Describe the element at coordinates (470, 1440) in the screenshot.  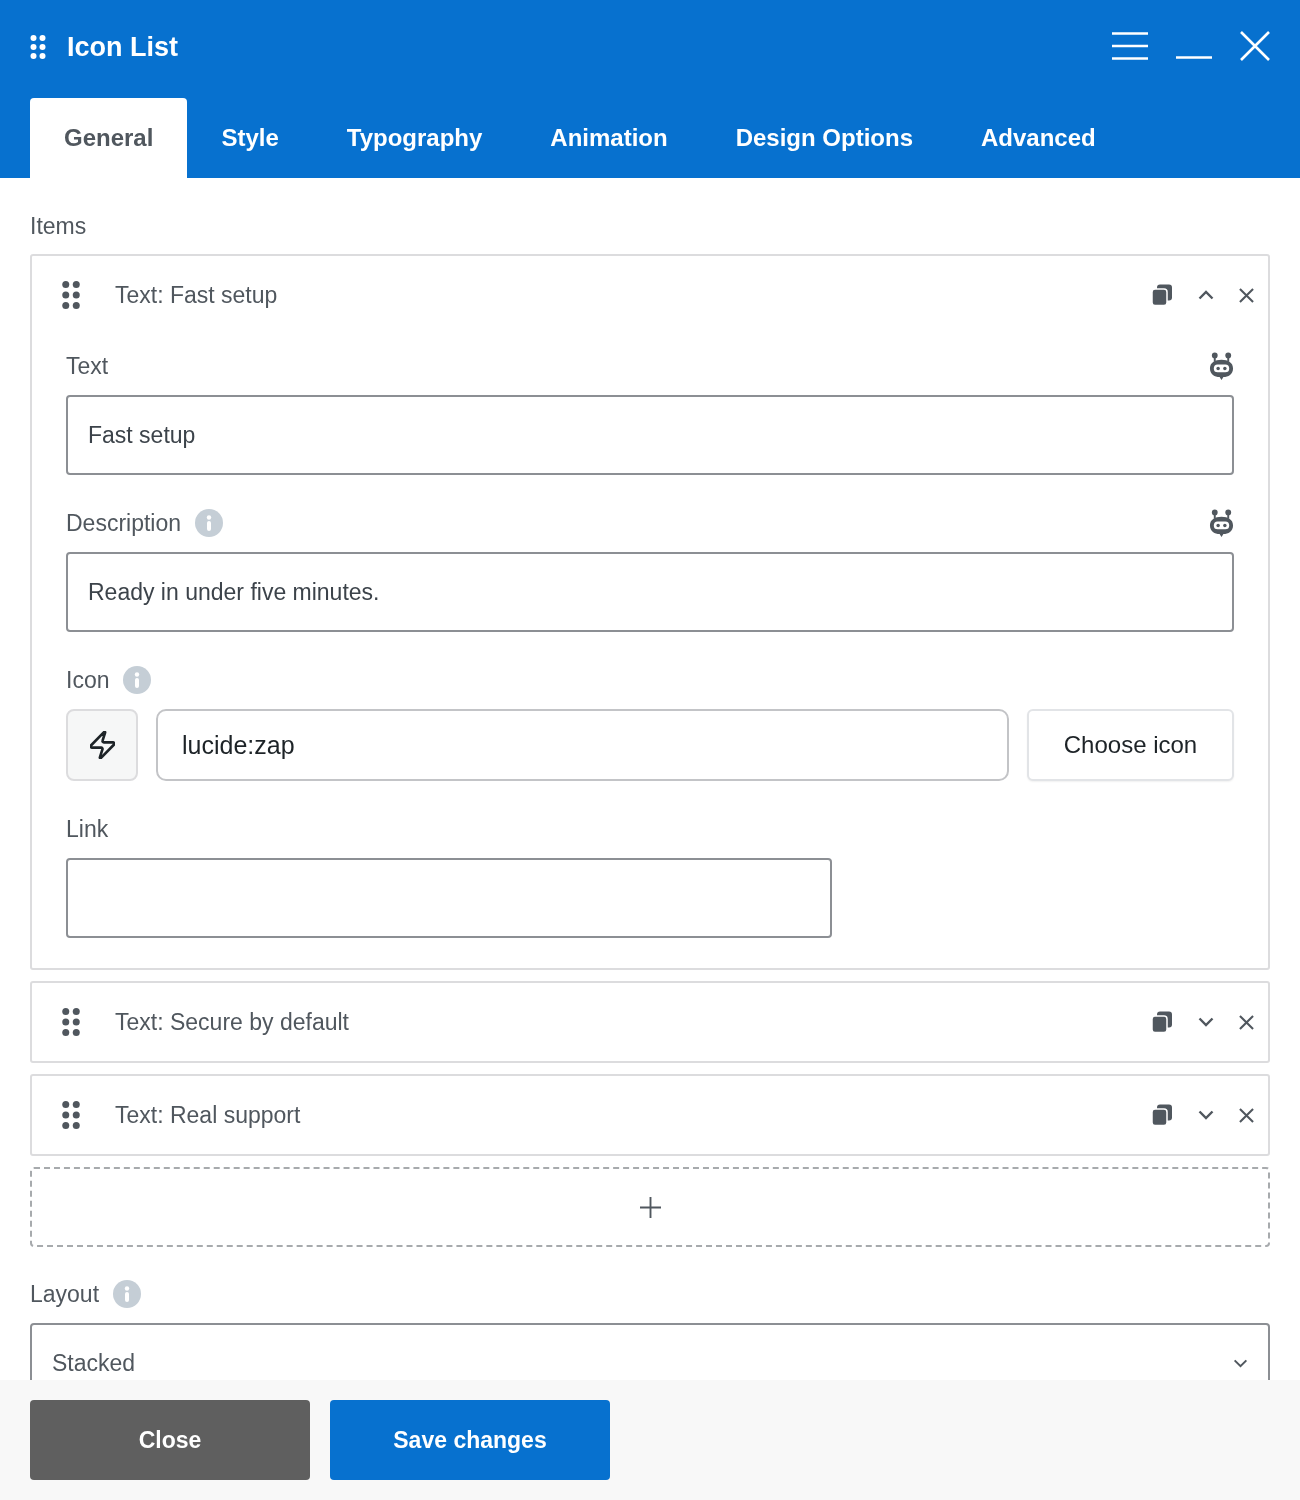
I see `save-button: Save changes` at that location.